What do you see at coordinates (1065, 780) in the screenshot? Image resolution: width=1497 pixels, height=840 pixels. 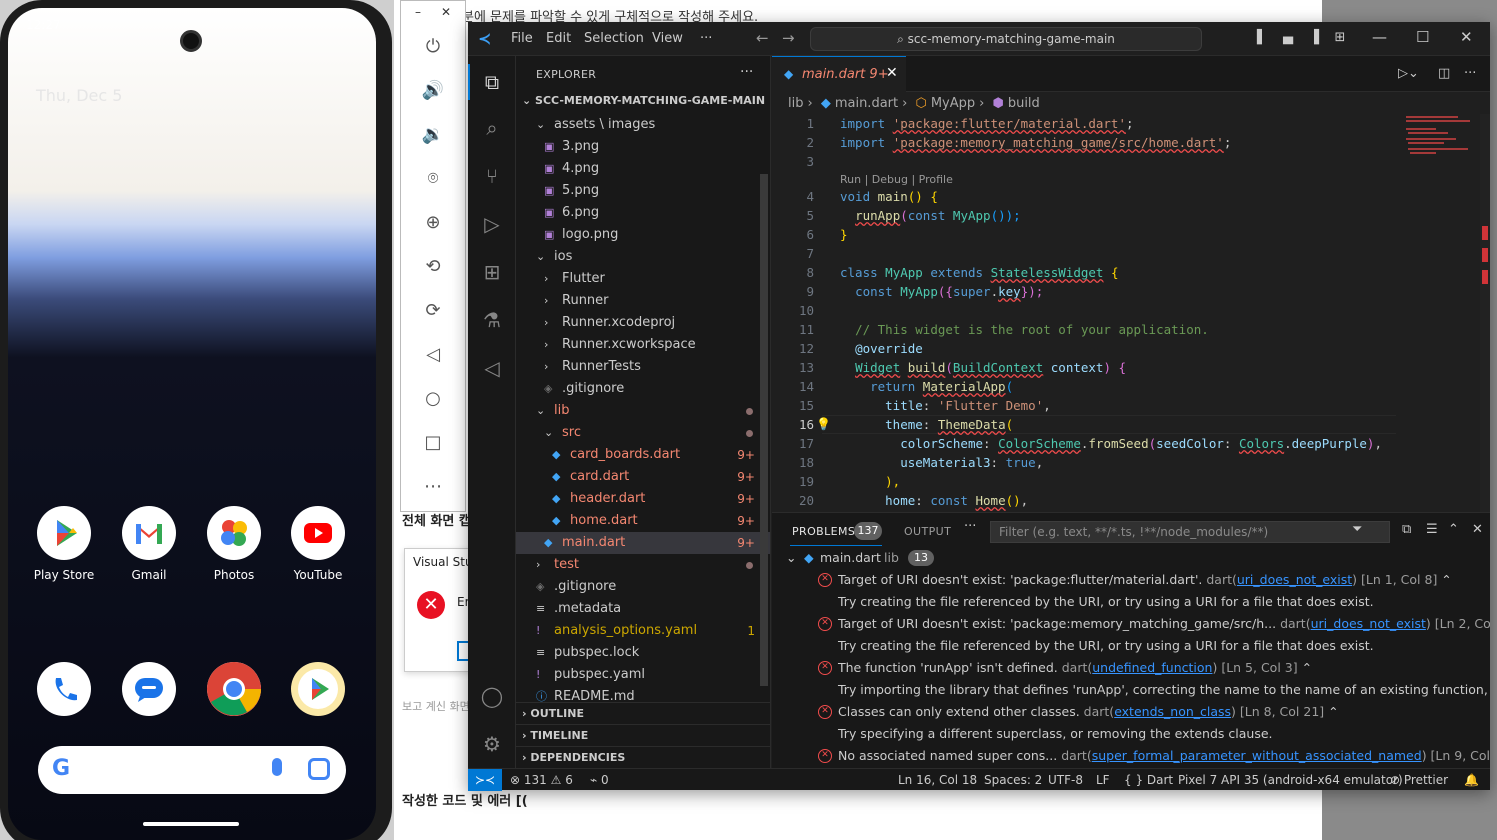 I see `status-encoding: UTF-8` at bounding box center [1065, 780].